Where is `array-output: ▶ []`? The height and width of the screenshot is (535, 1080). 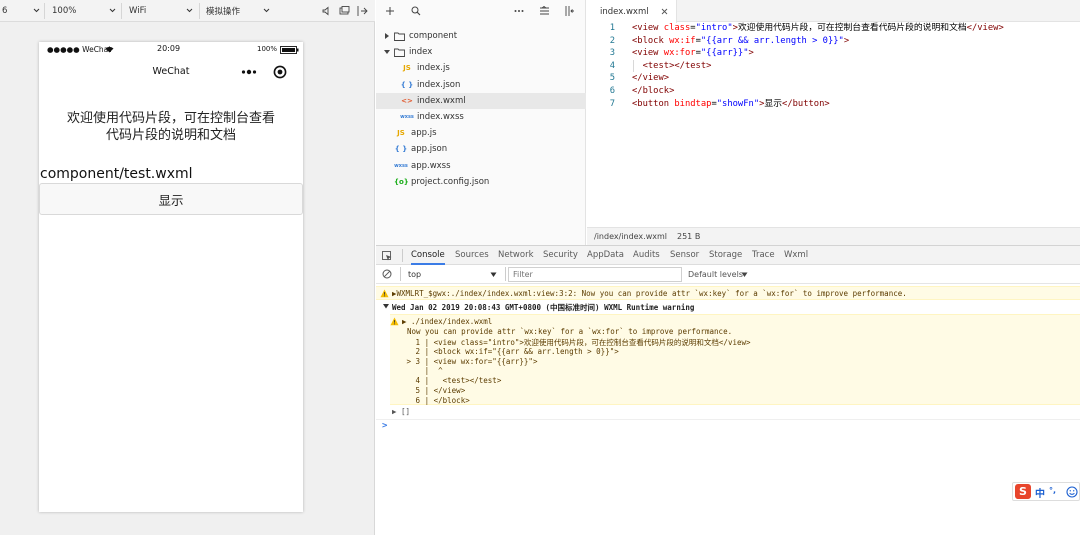
array-output: ▶ [] is located at coordinates (401, 411).